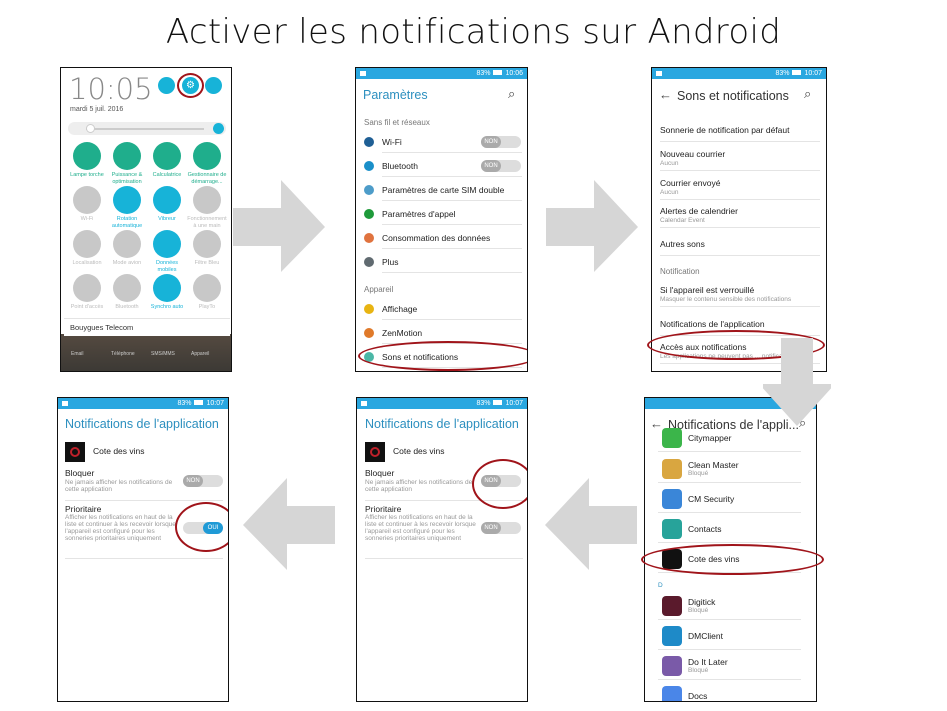 The height and width of the screenshot is (711, 947). Describe the element at coordinates (97, 109) in the screenshot. I see `date: mardi 5 juil. 2016` at that location.